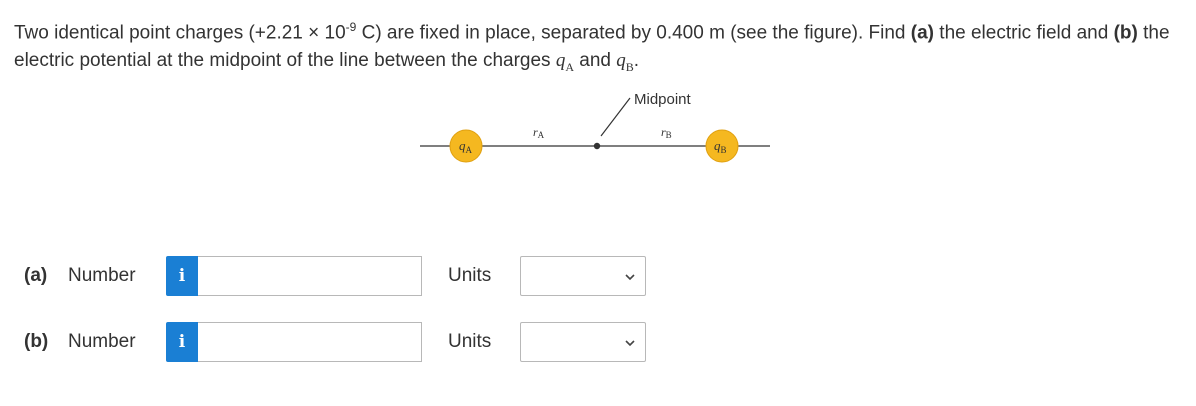  What do you see at coordinates (182, 276) in the screenshot?
I see `info-icon-a: i` at bounding box center [182, 276].